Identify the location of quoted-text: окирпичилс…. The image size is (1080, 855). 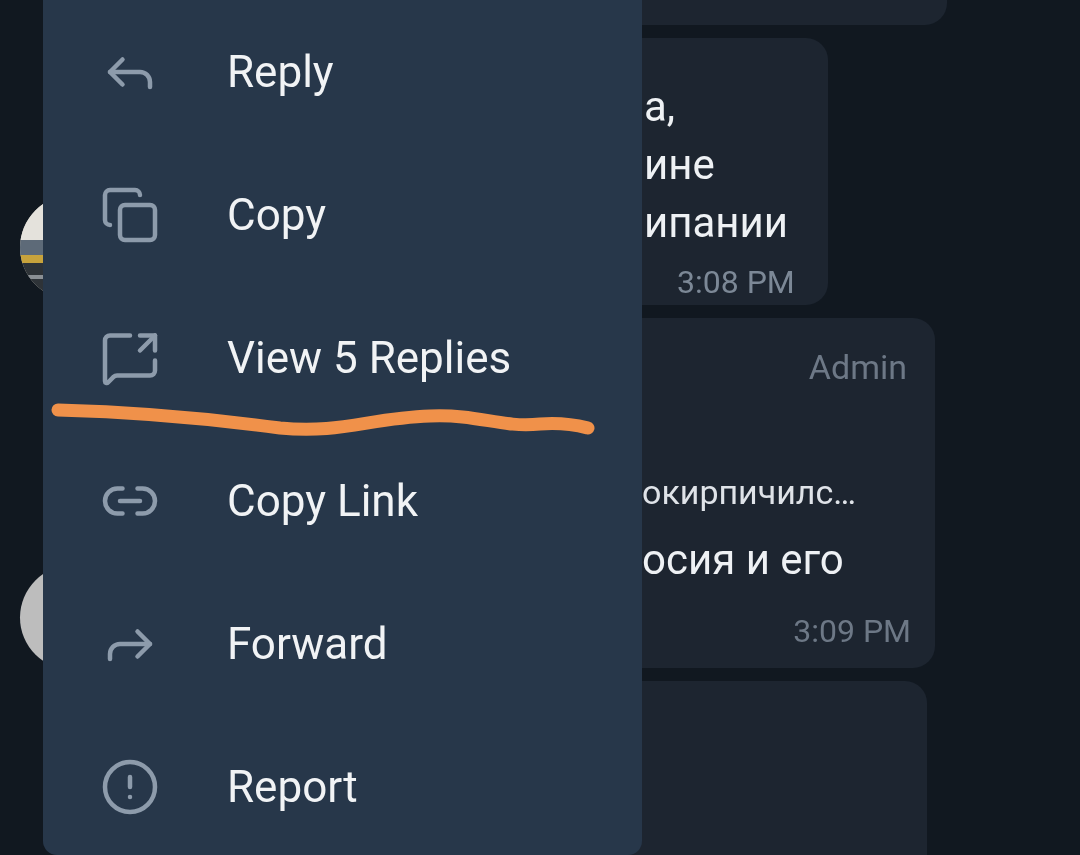
(750, 492).